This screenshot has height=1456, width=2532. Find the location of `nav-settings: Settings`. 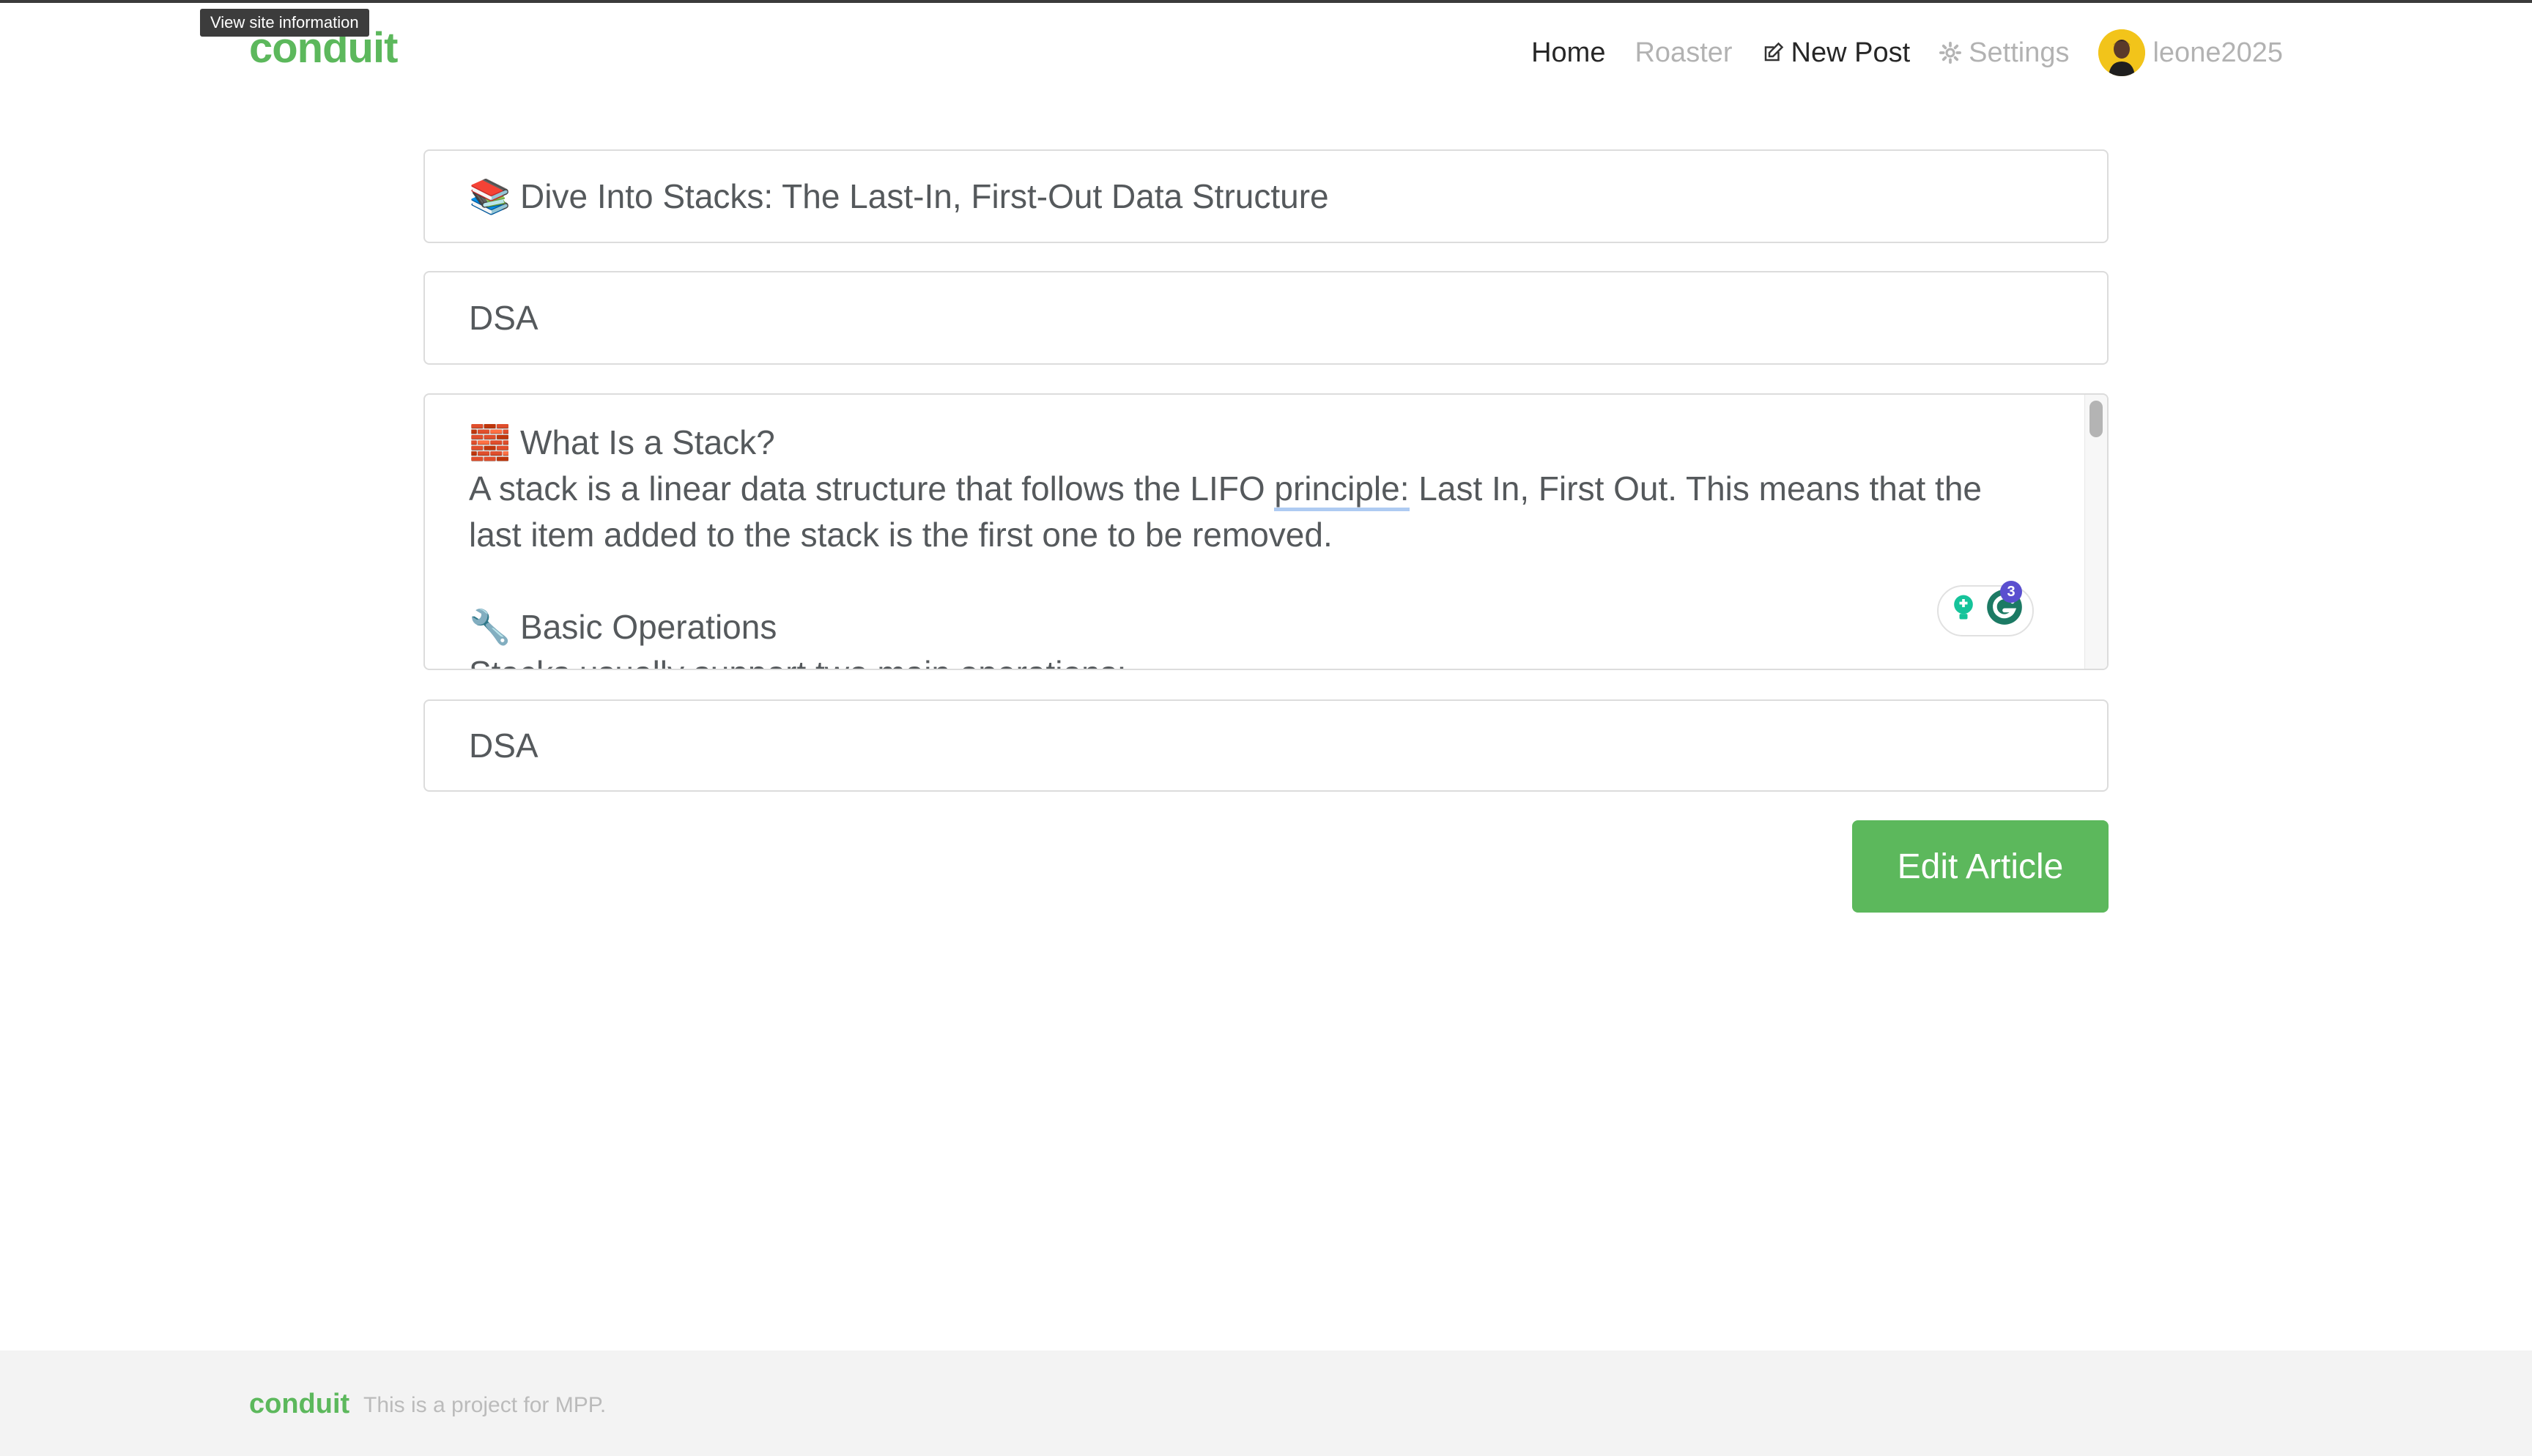

nav-settings: Settings is located at coordinates (2004, 53).